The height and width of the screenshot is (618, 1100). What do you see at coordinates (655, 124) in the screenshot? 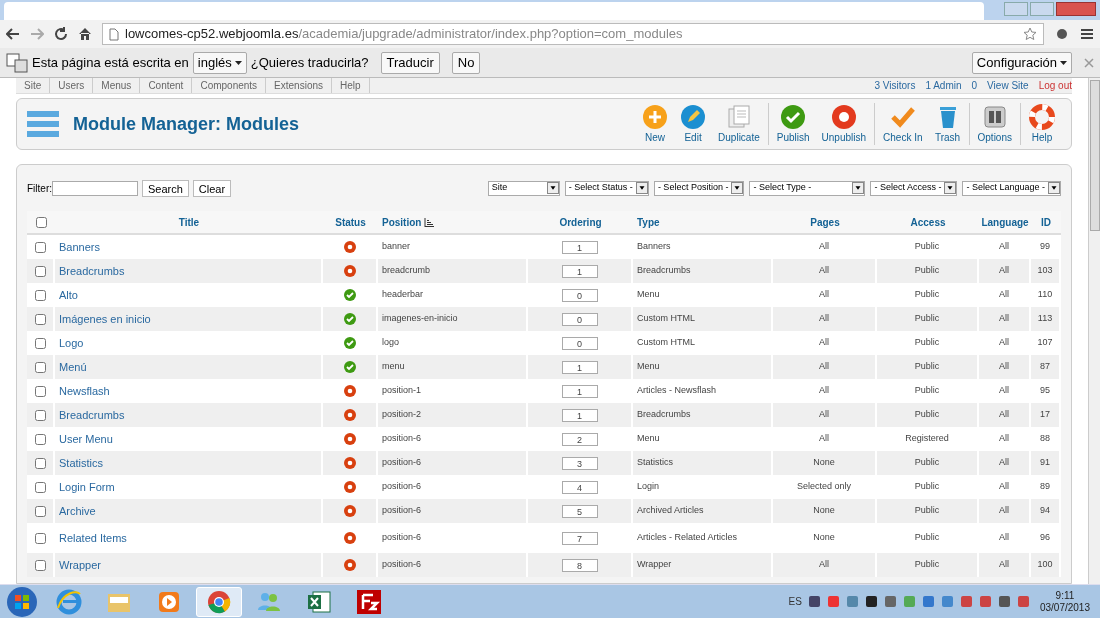
I see `toolbar-button: New` at bounding box center [655, 124].